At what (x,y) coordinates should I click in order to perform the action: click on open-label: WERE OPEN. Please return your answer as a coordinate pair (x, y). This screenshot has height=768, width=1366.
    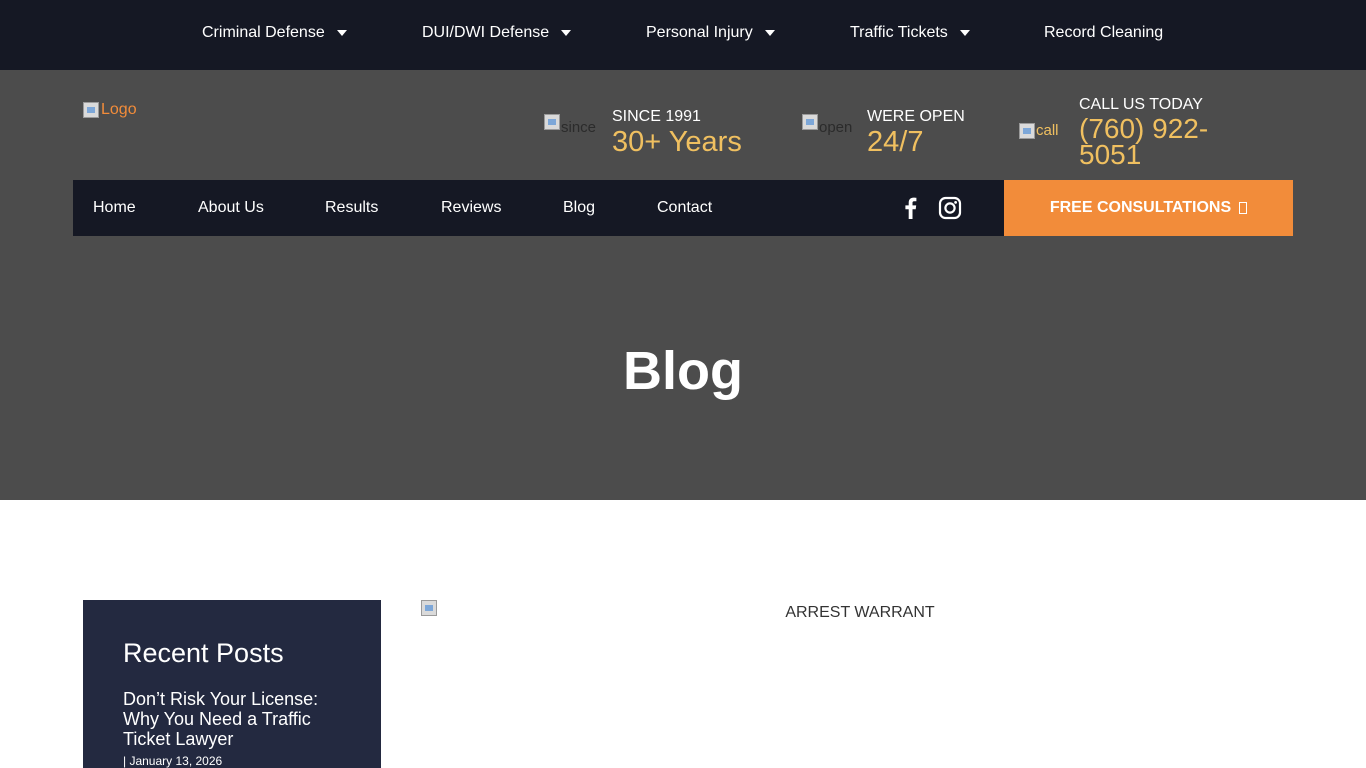
    Looking at the image, I should click on (916, 116).